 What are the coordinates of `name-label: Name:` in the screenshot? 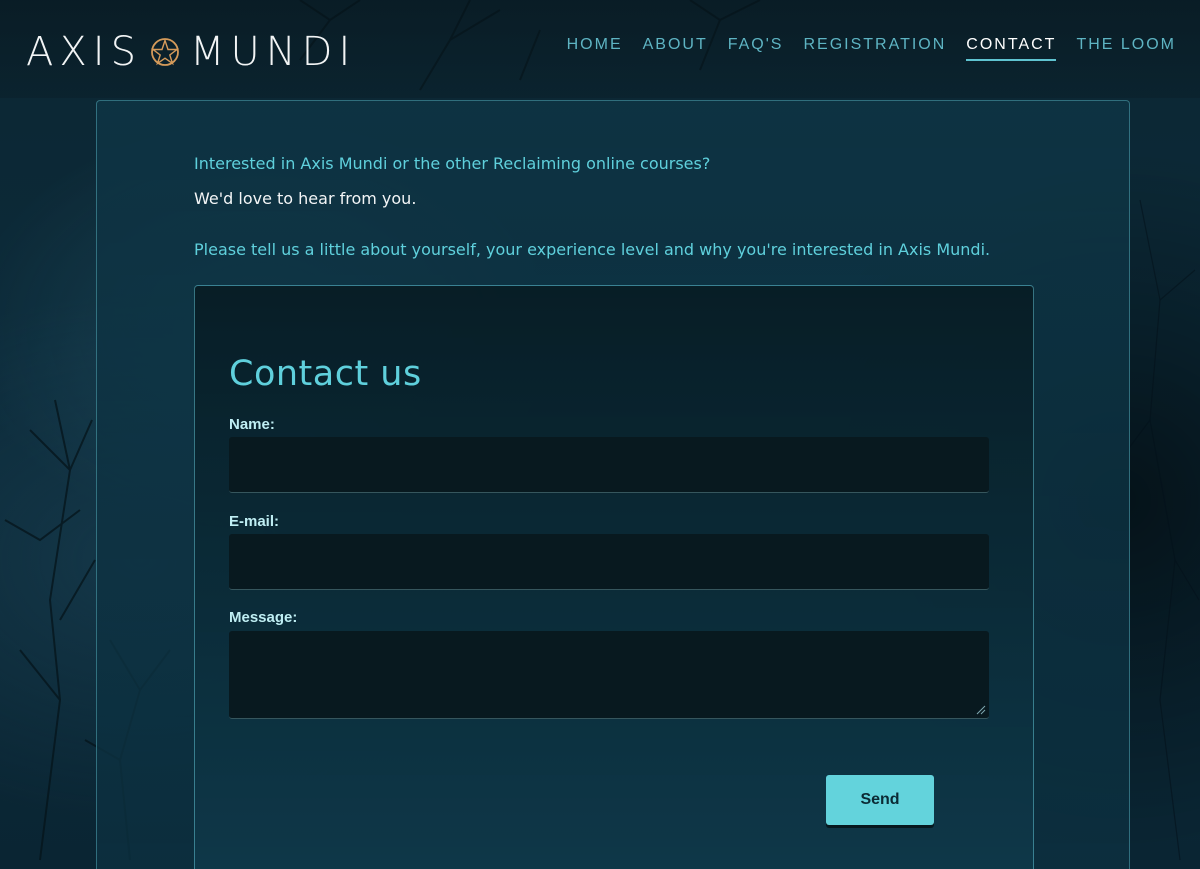 It's located at (252, 424).